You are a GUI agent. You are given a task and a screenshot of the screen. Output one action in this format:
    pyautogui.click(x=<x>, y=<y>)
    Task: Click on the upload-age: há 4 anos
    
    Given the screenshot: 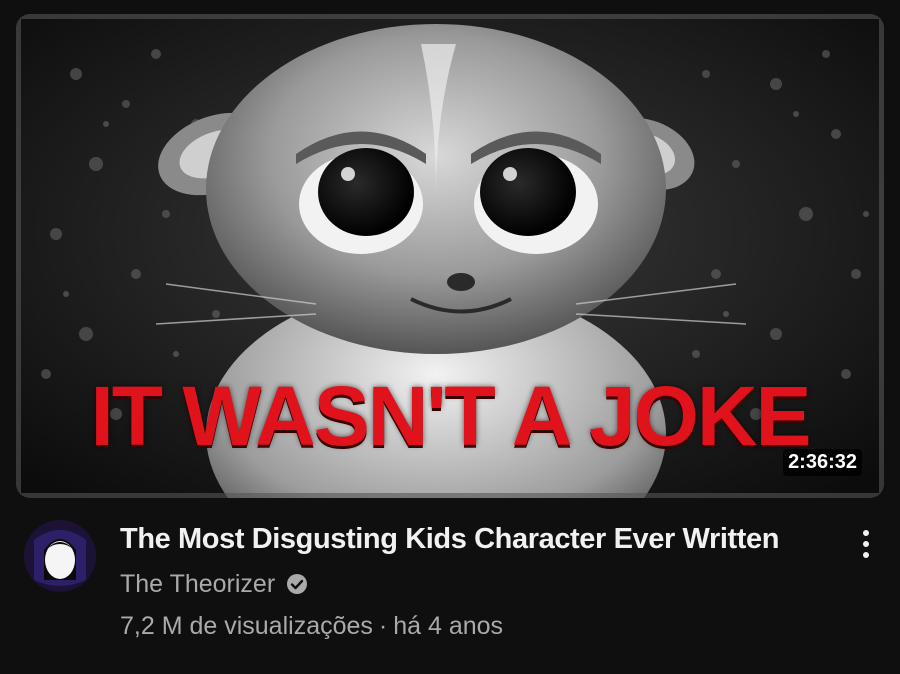 What is the action you would take?
    pyautogui.click(x=448, y=625)
    